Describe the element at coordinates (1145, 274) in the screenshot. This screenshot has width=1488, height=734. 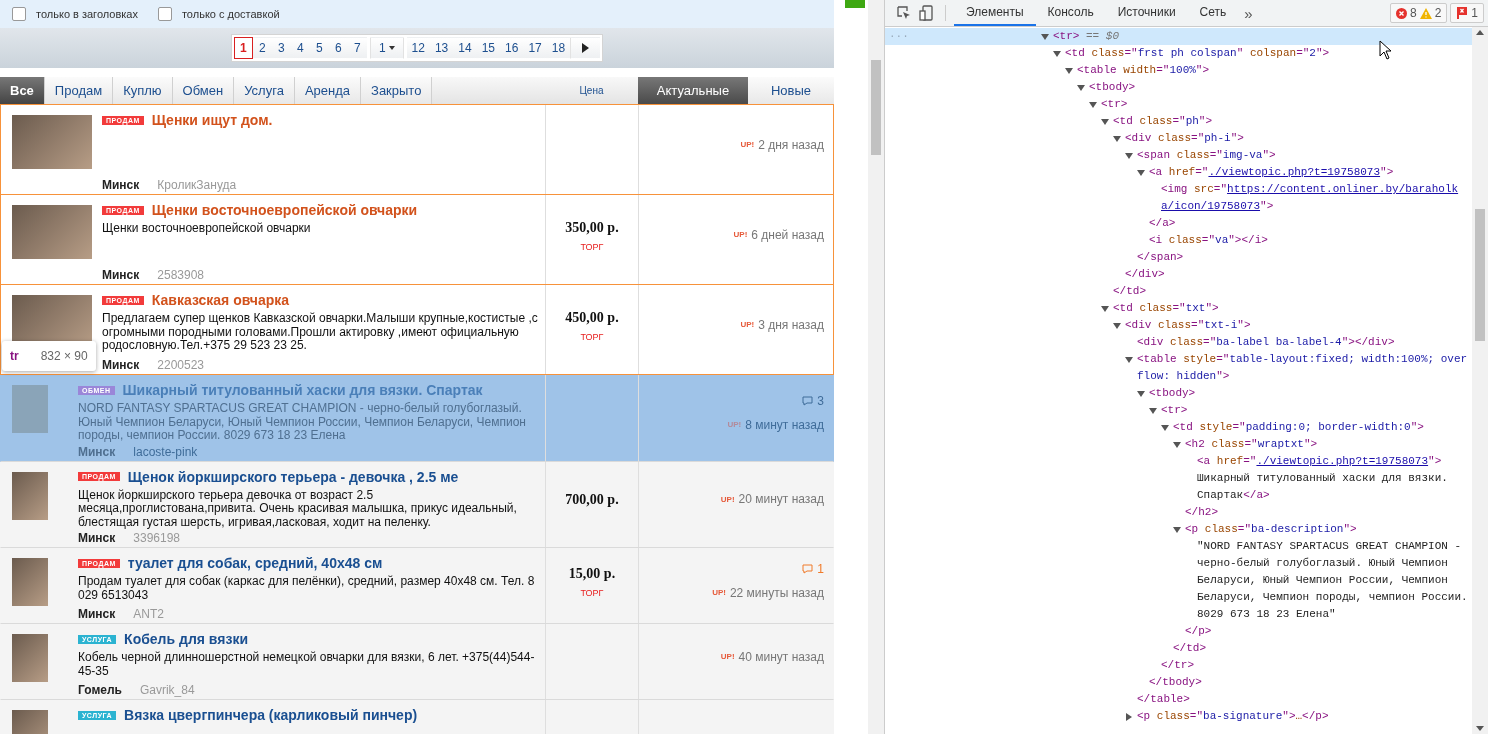
I see `code-line: </div>` at that location.